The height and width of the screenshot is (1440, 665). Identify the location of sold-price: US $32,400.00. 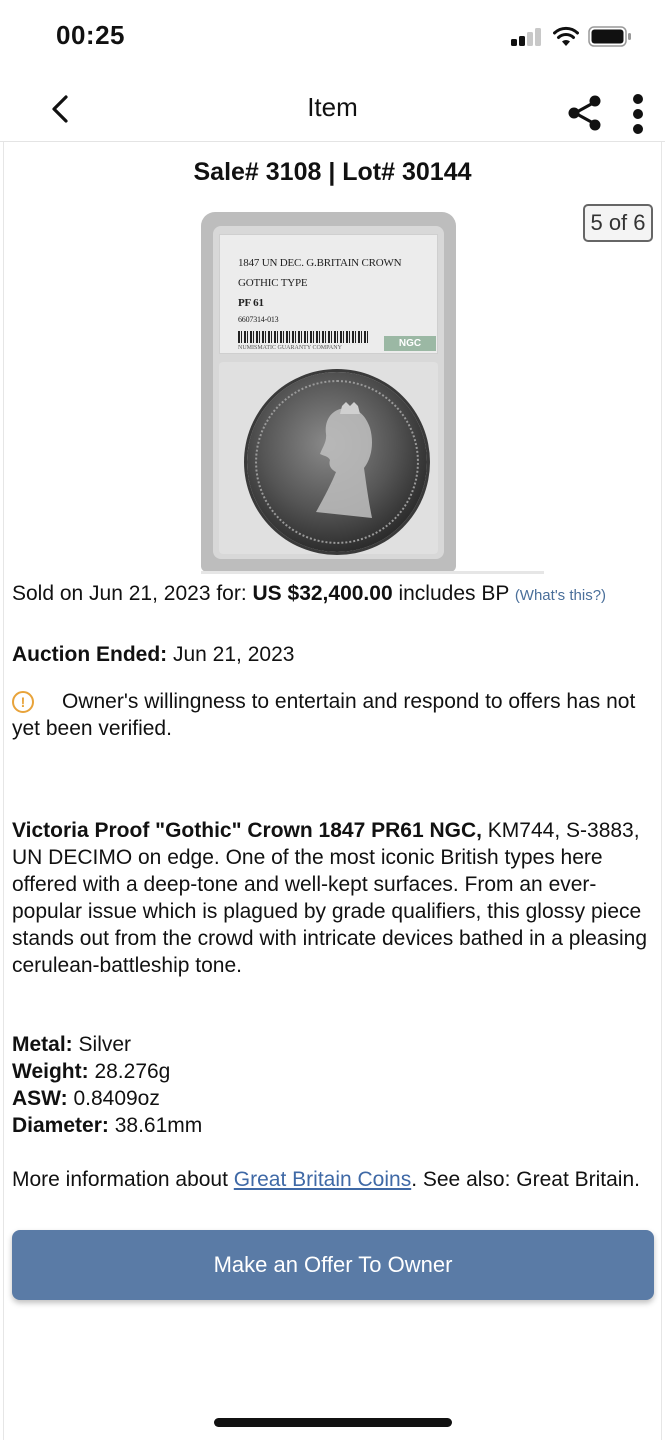
(322, 593).